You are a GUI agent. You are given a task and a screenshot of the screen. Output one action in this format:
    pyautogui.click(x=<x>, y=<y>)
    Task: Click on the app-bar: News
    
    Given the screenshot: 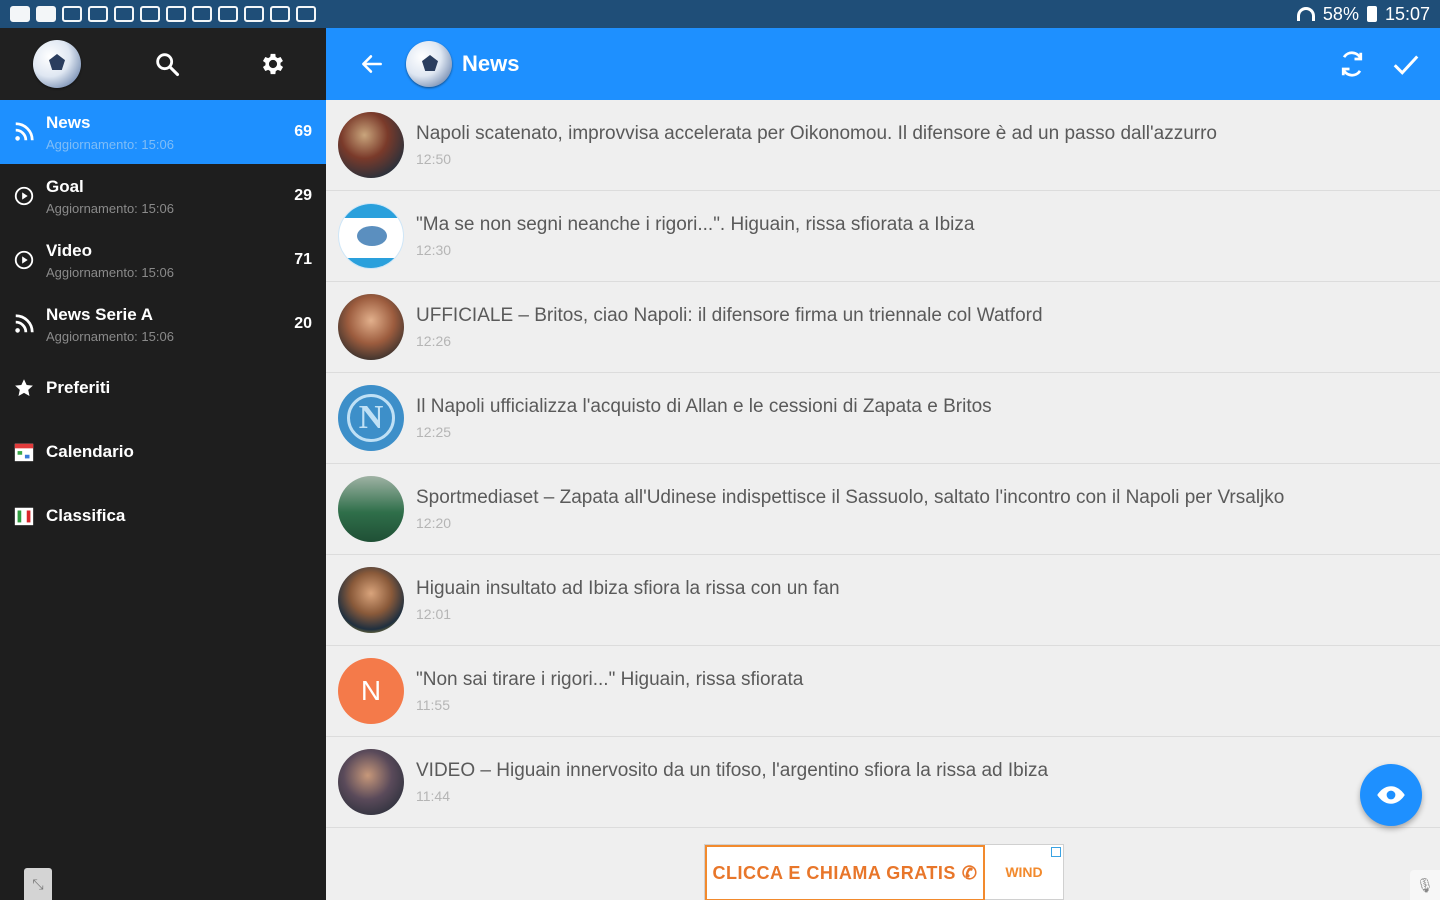 What is the action you would take?
    pyautogui.click(x=883, y=64)
    